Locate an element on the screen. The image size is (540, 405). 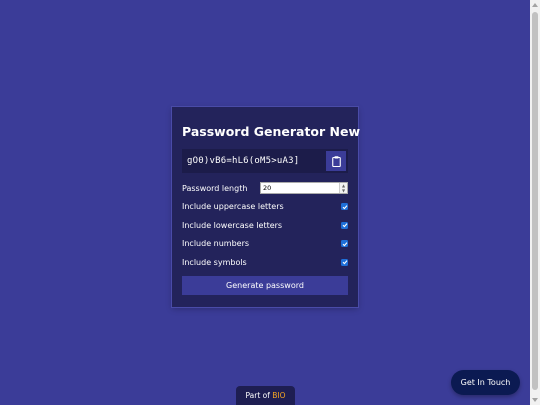
symbols-checkbox is located at coordinates (344, 262).